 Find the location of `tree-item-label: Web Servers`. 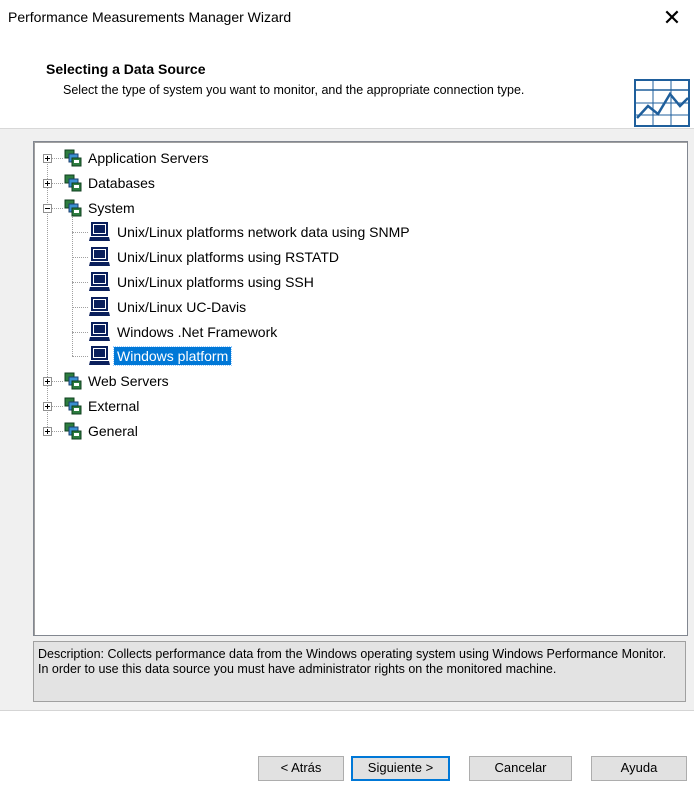

tree-item-label: Web Servers is located at coordinates (128, 381).